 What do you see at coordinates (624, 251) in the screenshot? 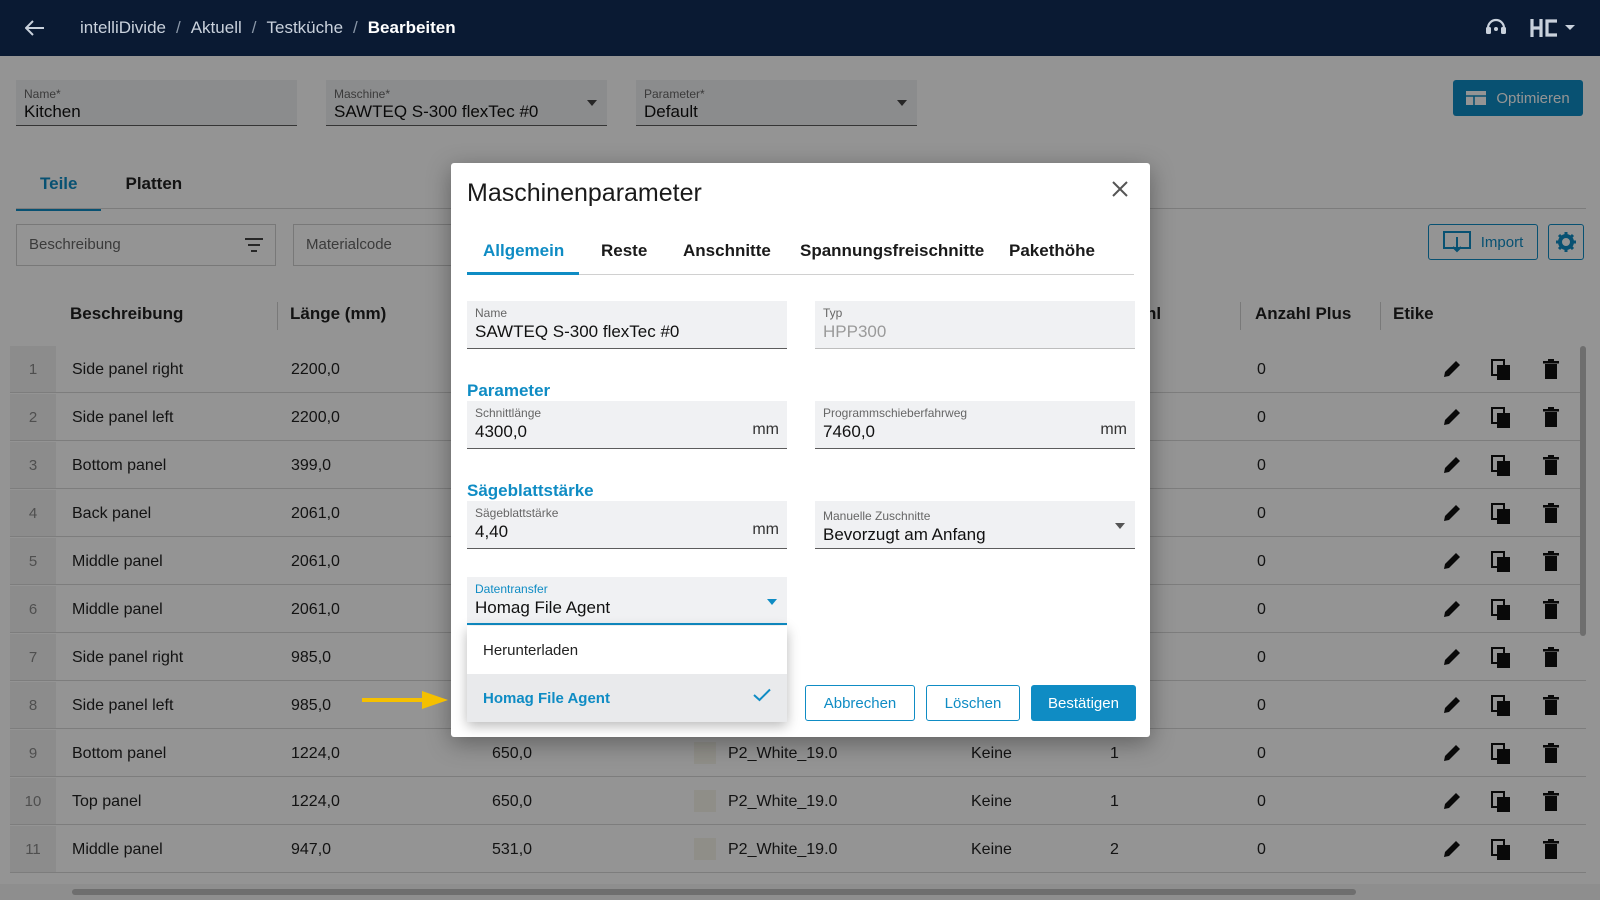
I see `tab-offcuts: Reste` at bounding box center [624, 251].